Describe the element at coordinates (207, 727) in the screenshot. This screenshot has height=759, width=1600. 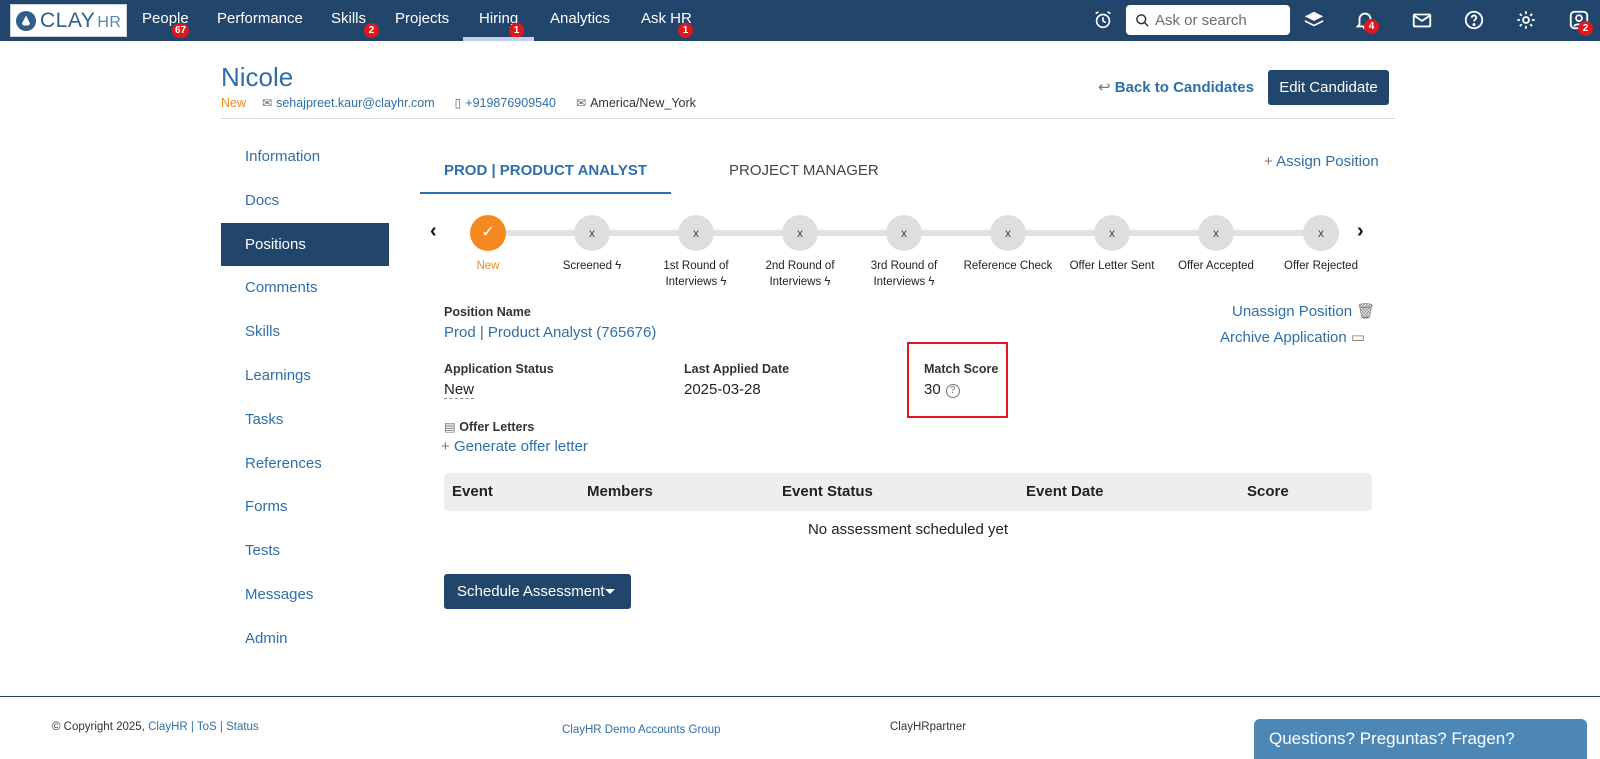
I see `footer-tos-link: ToS` at that location.